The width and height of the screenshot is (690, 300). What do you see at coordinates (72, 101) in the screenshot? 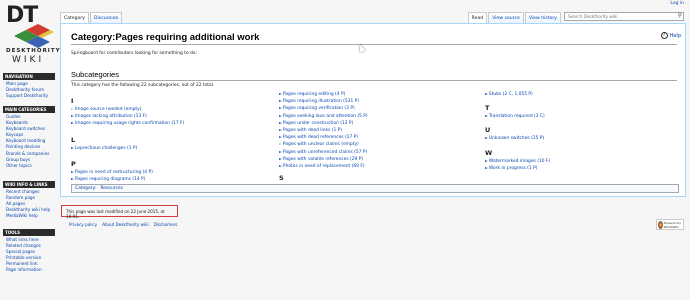
I see `letter-heading: I` at bounding box center [72, 101].